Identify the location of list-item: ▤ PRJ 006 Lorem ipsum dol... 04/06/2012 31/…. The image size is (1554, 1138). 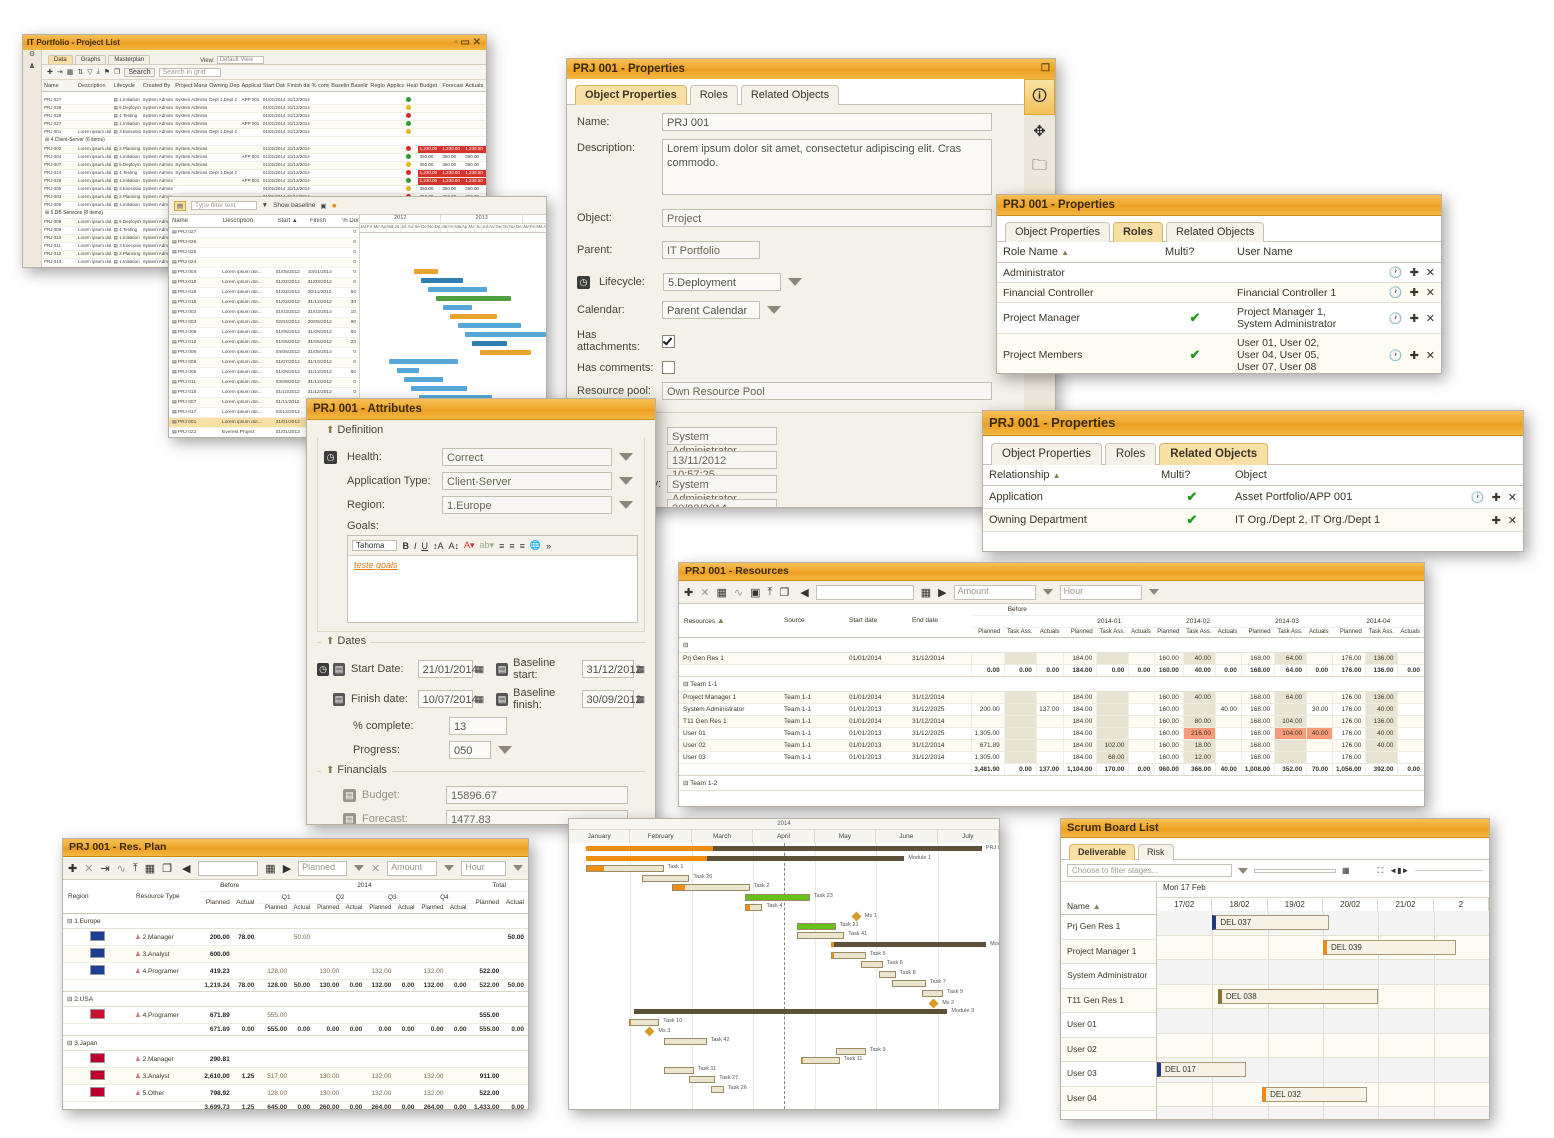
(264, 353).